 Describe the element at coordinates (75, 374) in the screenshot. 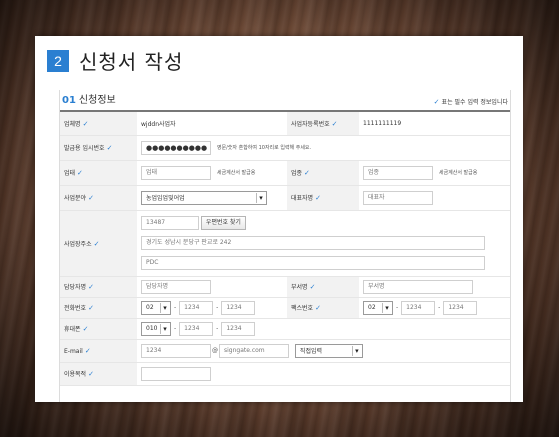

I see `purpose-label: 이용목적` at that location.